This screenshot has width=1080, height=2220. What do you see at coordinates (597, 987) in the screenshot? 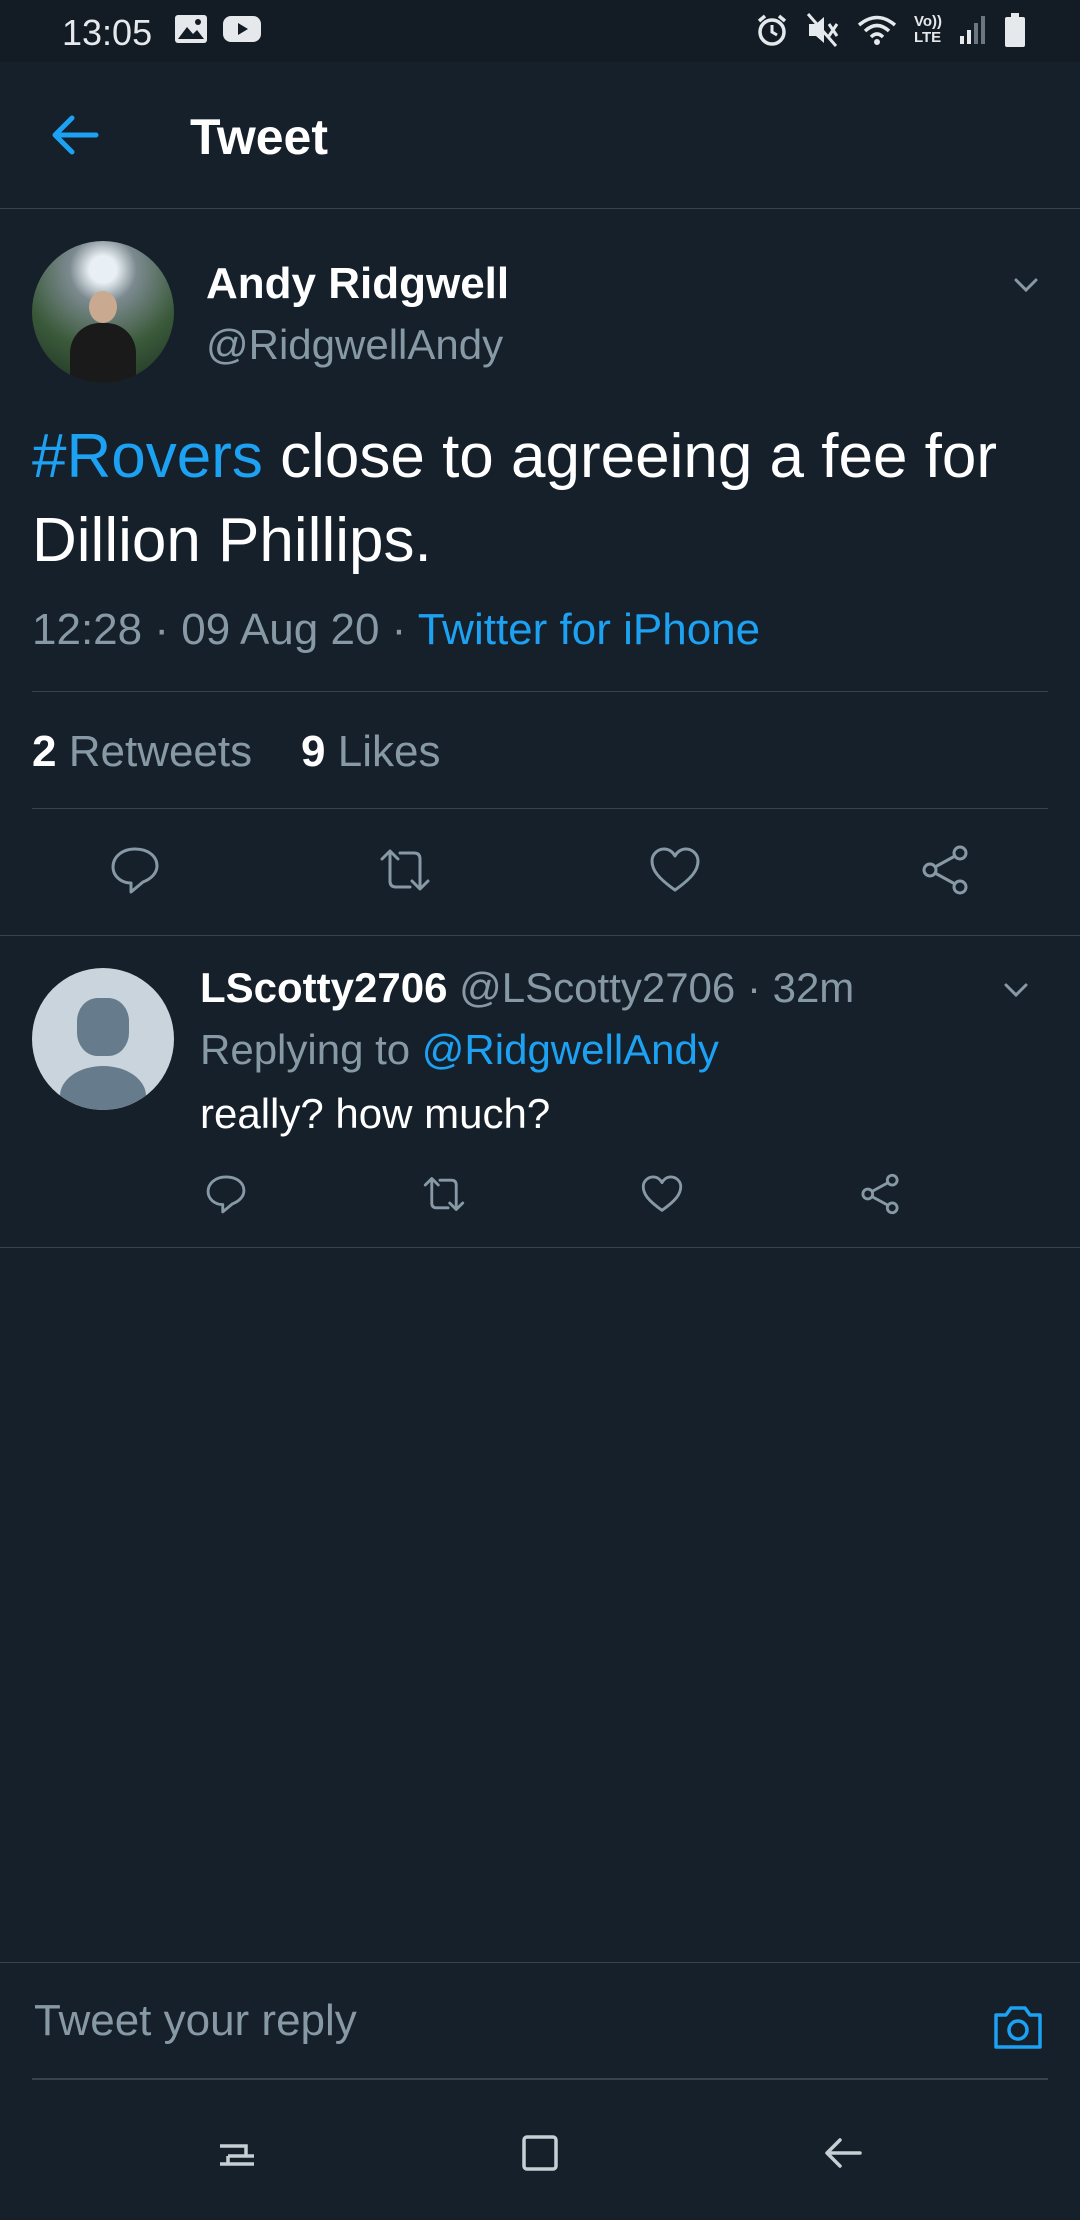
I see `reply-author-handle: @LScotty2706` at bounding box center [597, 987].